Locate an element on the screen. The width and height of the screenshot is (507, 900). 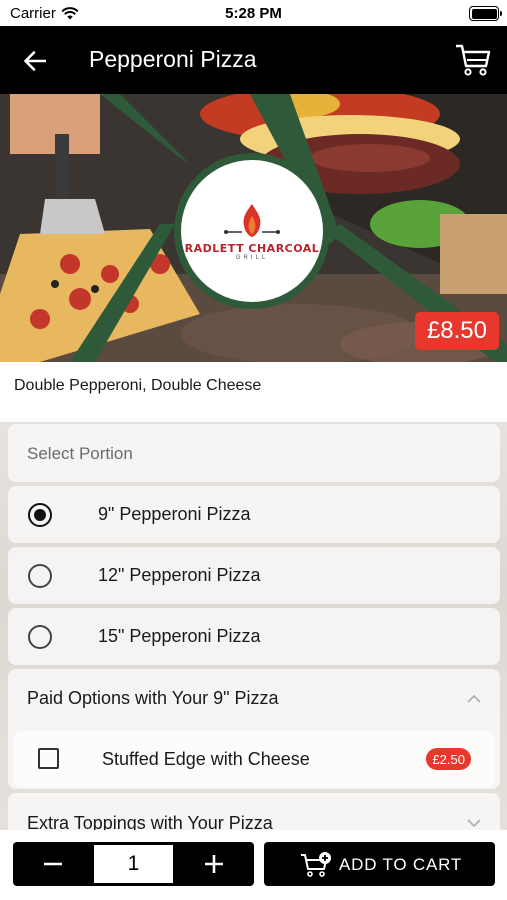
add-to-cart-label: ADD TO CART is located at coordinates (401, 864).